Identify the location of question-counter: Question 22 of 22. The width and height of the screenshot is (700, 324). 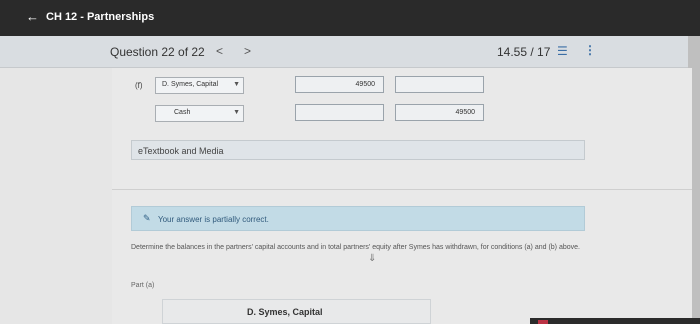
(157, 52).